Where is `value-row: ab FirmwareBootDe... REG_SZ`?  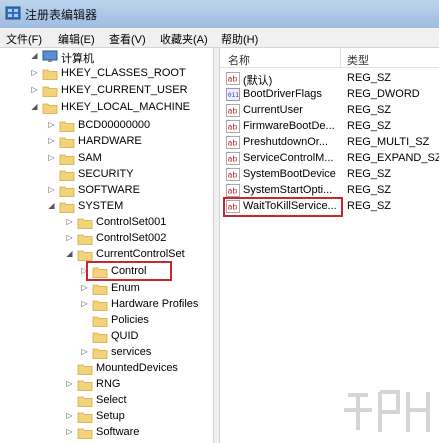 value-row: ab FirmwareBootDe... REG_SZ is located at coordinates (329, 127).